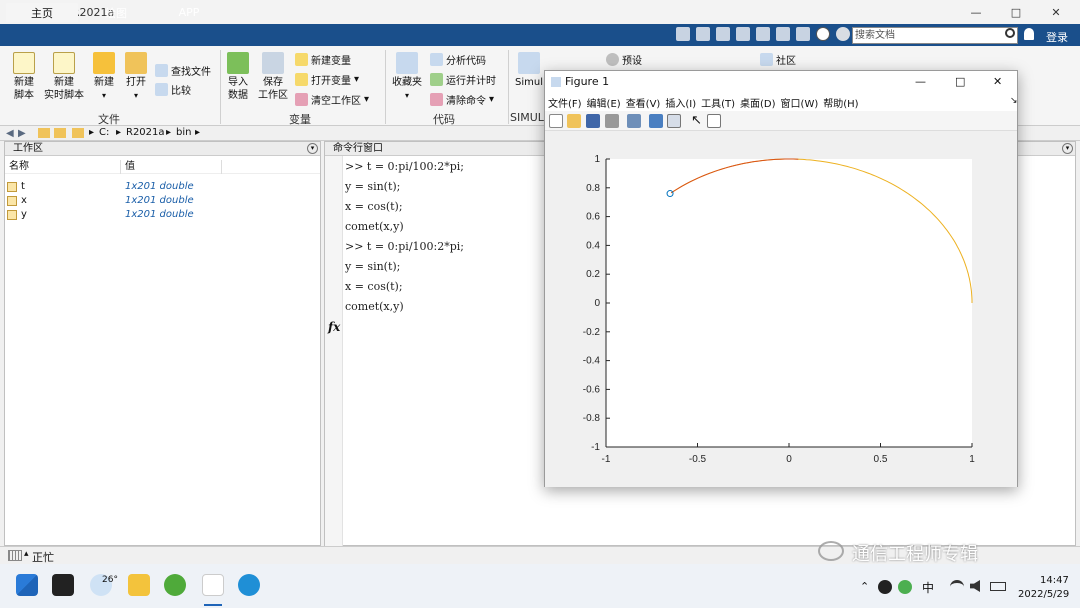 The height and width of the screenshot is (608, 1080). I want to click on task-view-icon, so click(63, 585).